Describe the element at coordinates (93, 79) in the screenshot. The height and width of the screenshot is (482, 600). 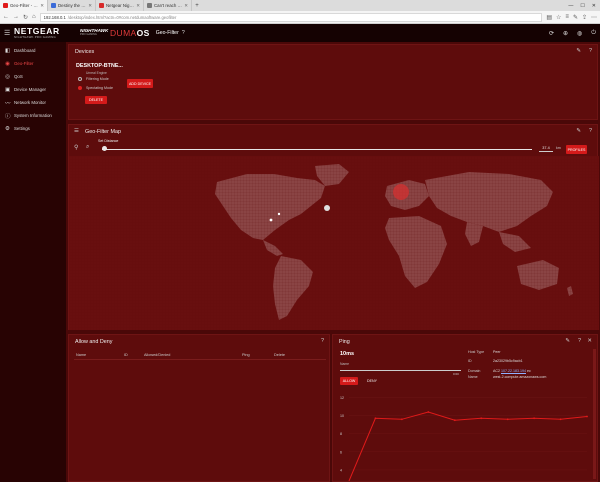
I see `filtering-mode-radio: Filtering Mode` at that location.